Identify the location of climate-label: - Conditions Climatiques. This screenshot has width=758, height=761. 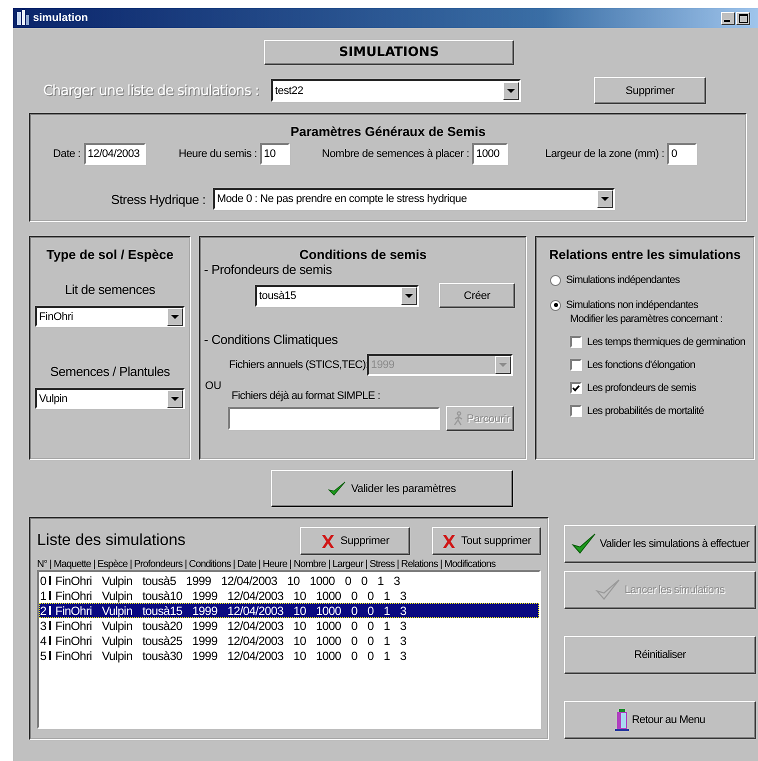
(271, 339).